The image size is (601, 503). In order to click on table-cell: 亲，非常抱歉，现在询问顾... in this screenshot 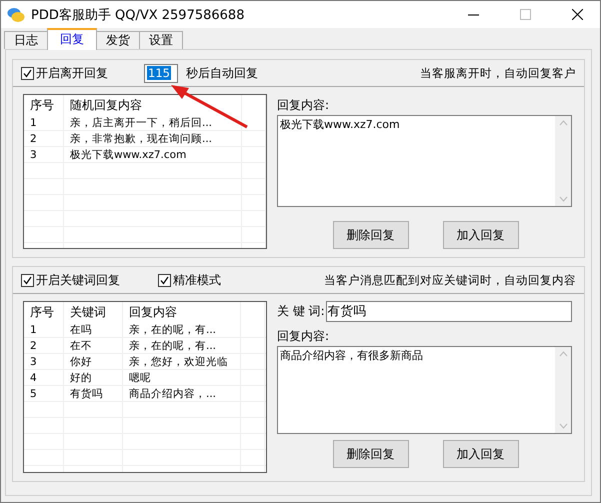, I will do `click(153, 138)`.